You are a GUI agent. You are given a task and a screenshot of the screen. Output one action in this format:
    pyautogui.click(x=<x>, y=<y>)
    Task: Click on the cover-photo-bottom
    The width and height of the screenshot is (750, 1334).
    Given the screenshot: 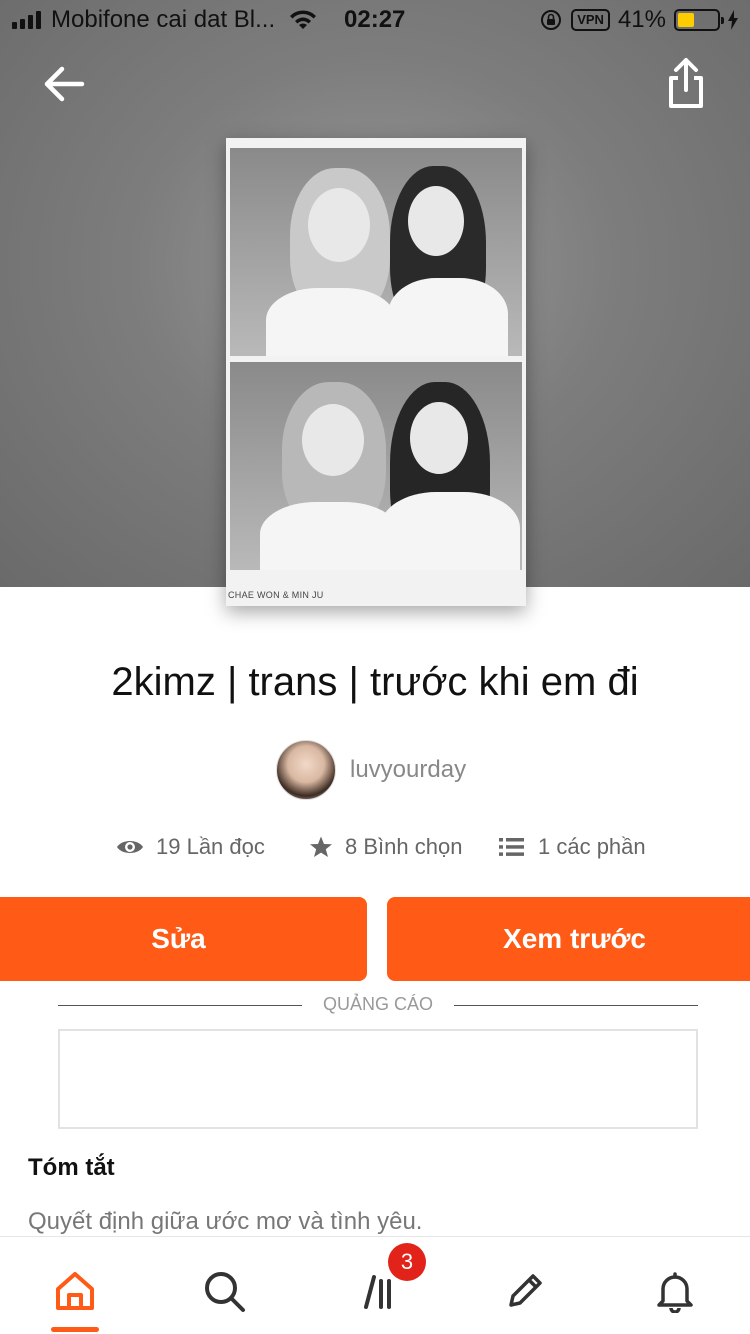 What is the action you would take?
    pyautogui.click(x=376, y=466)
    